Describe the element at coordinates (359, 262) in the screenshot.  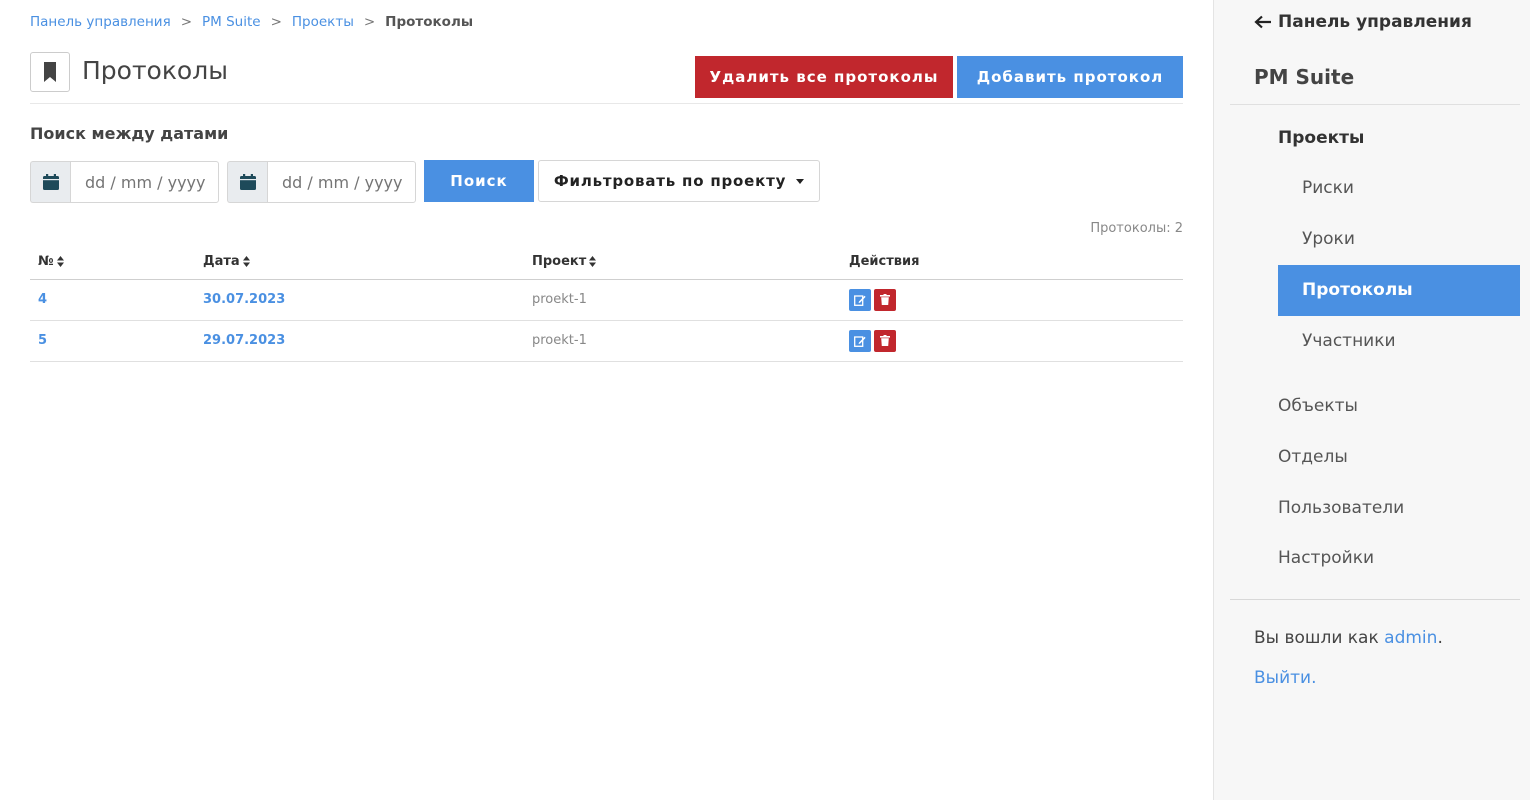
I see `column-header-date: Дата` at that location.